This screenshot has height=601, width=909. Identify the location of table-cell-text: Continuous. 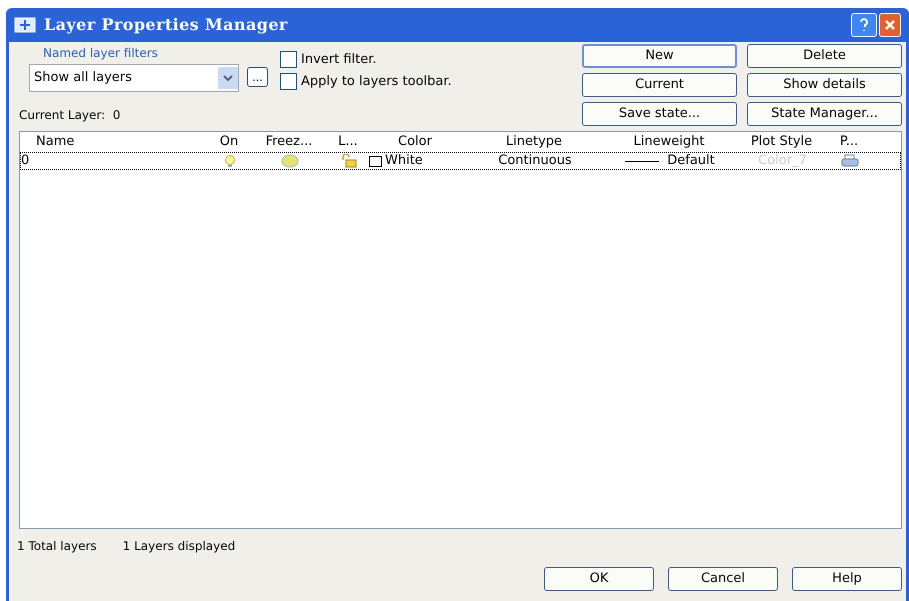
(535, 161).